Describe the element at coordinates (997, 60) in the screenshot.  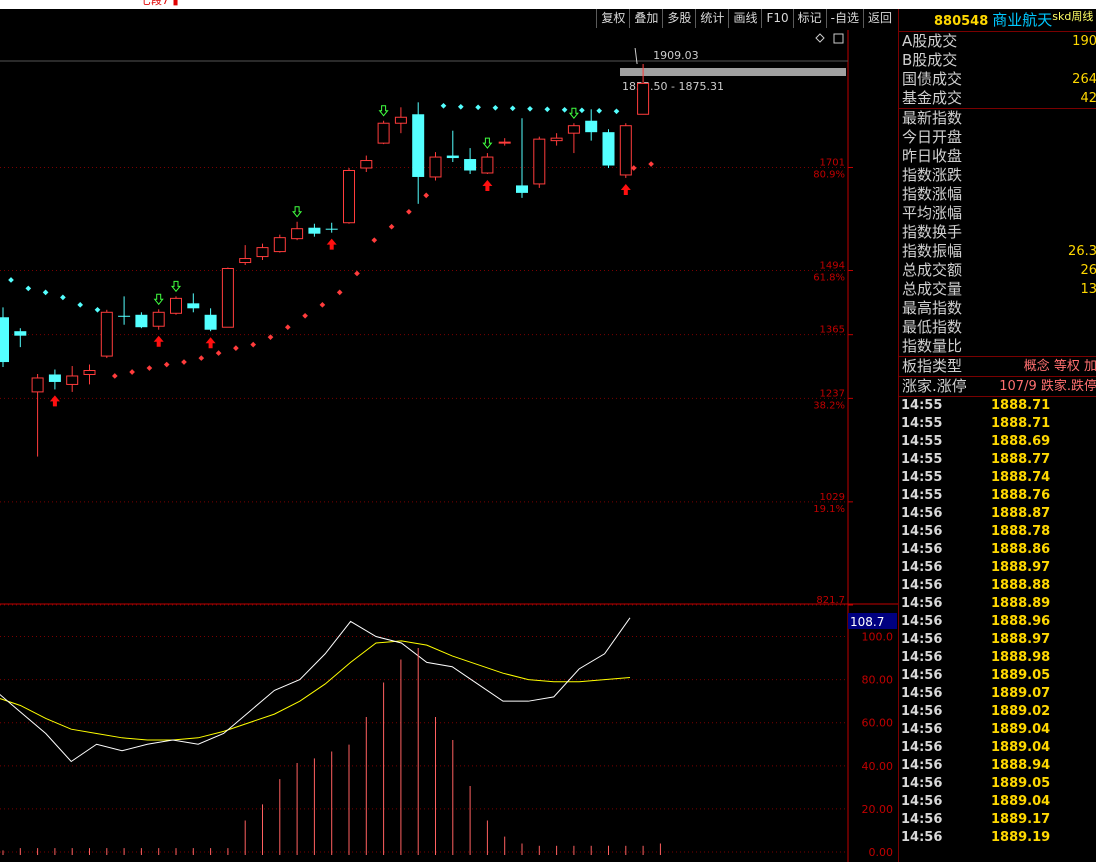
I see `info-row: B股成交` at that location.